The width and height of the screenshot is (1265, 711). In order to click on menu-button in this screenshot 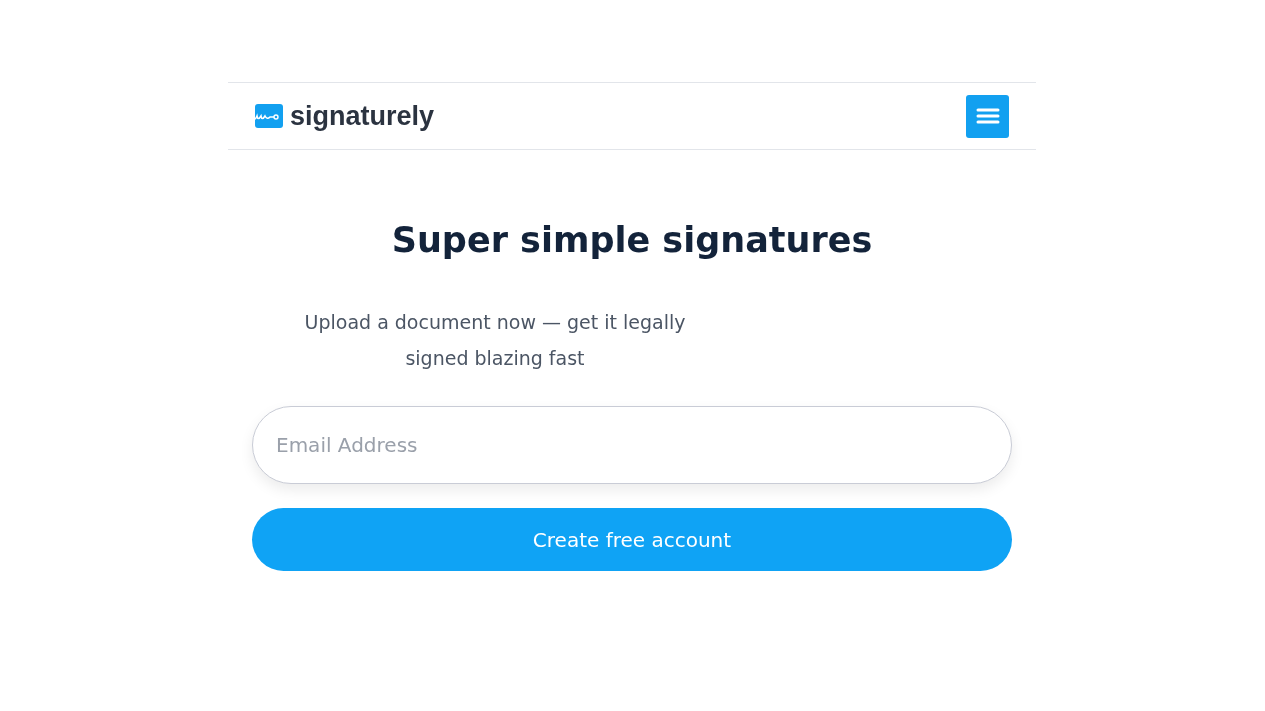, I will do `click(987, 116)`.